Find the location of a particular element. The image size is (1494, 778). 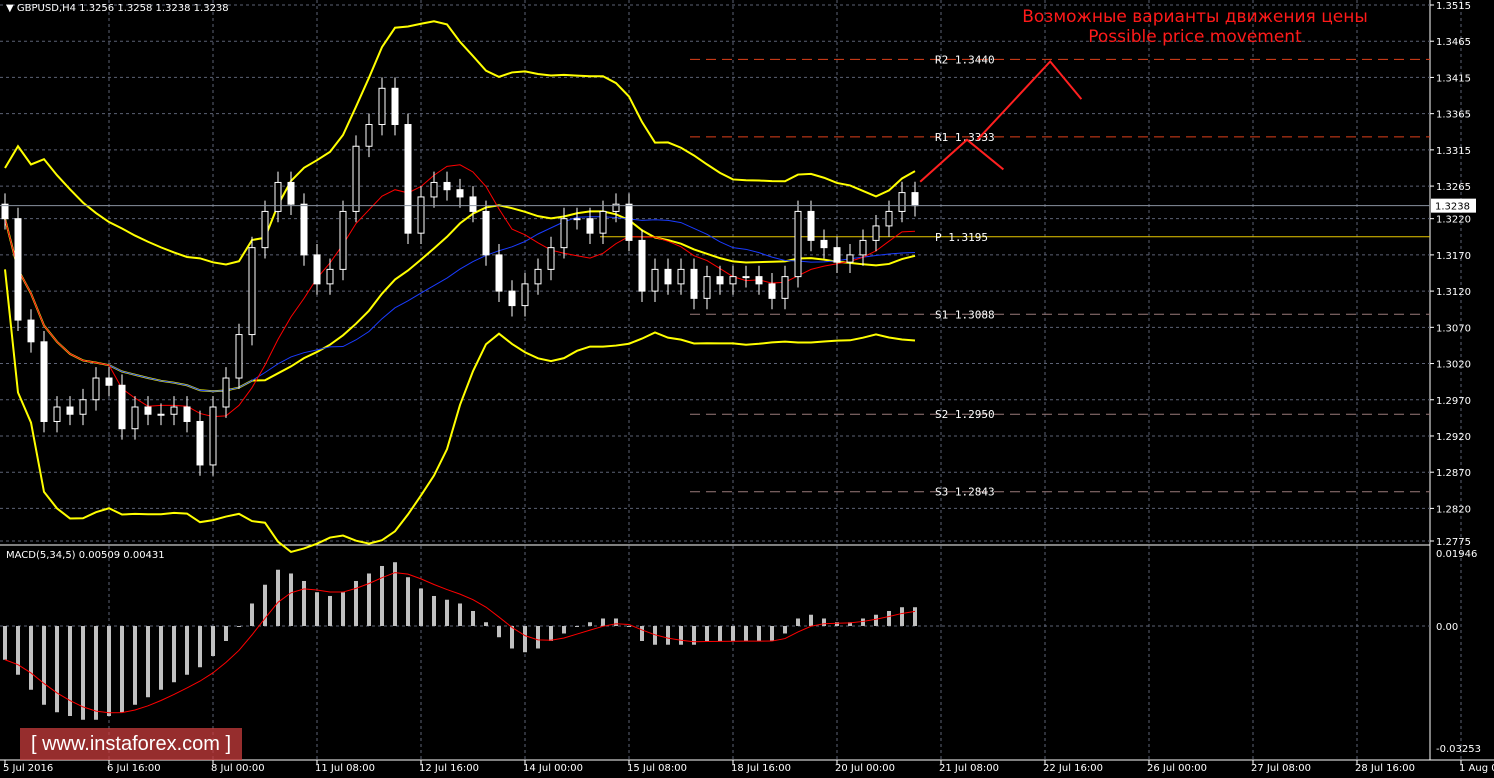

price-label: 1.3020 is located at coordinates (1453, 365).